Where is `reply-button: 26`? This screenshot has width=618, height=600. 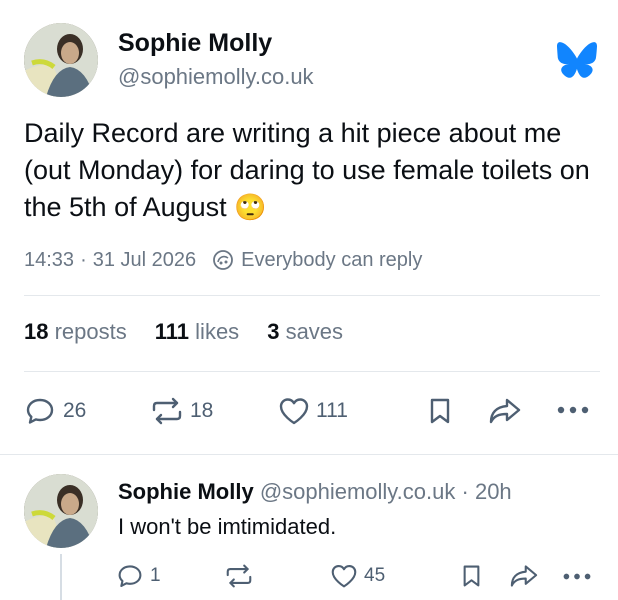 reply-button: 26 is located at coordinates (55, 411).